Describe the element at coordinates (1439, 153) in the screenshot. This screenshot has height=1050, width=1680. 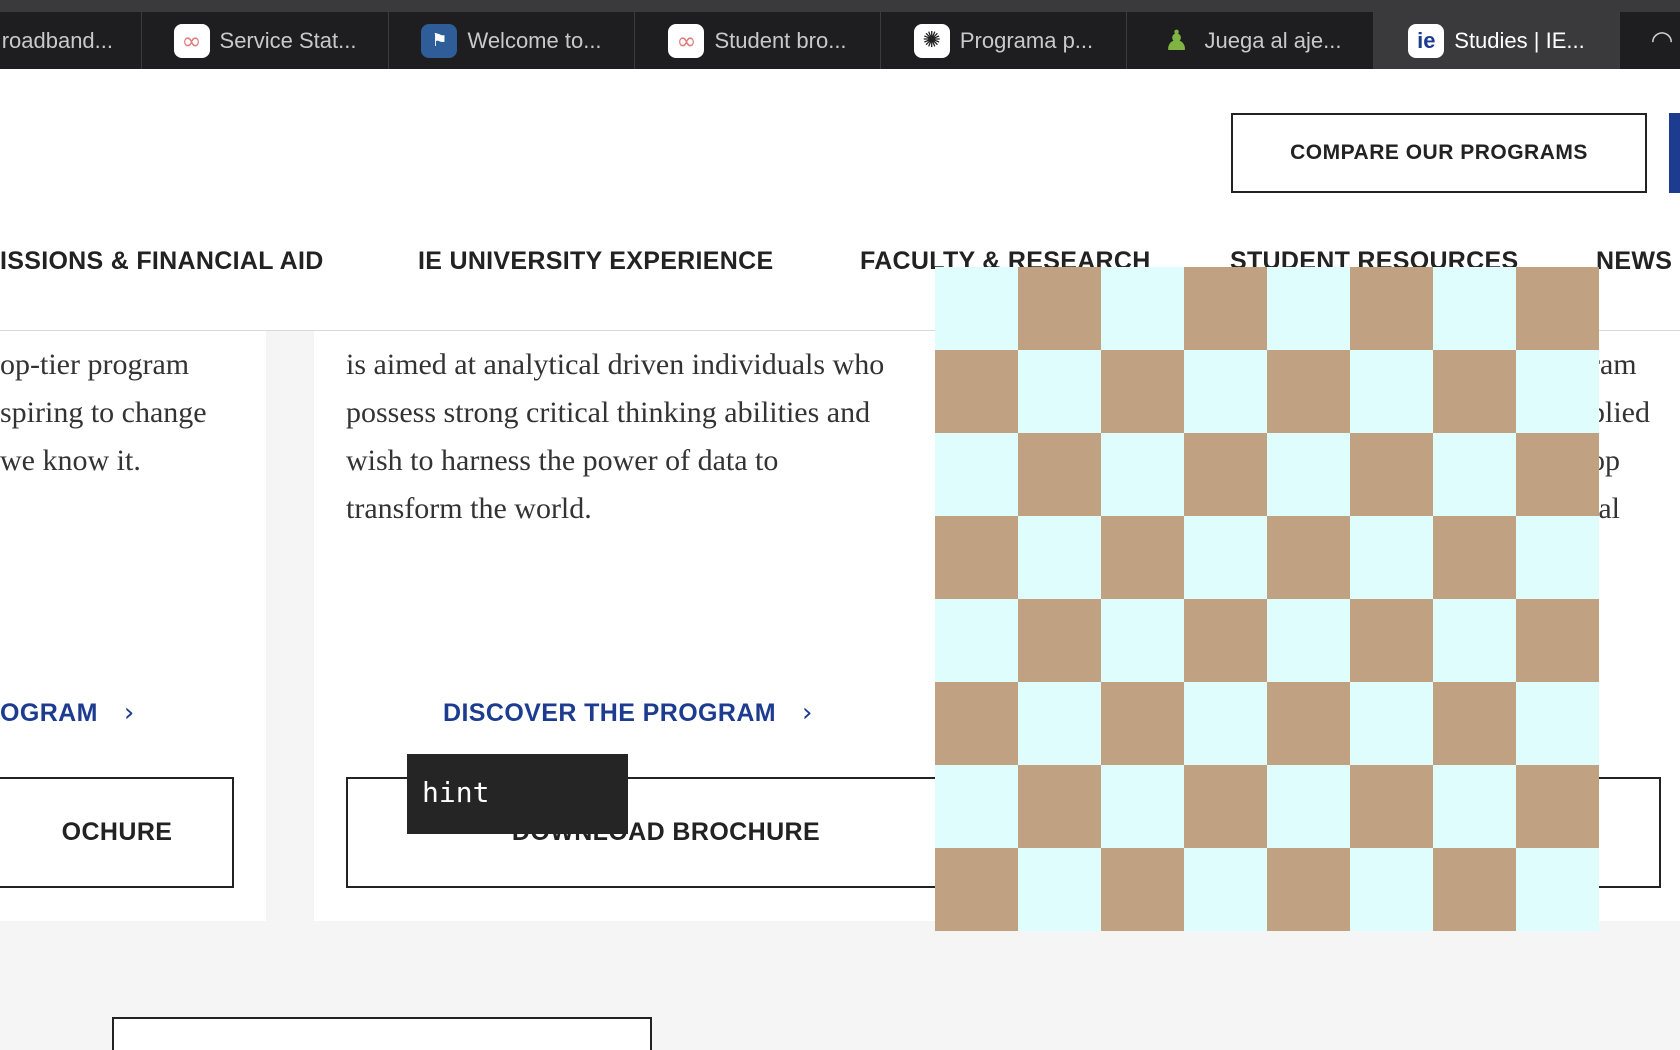
I see `compare-programs-button: COMPARE OUR PROGRAMS` at that location.